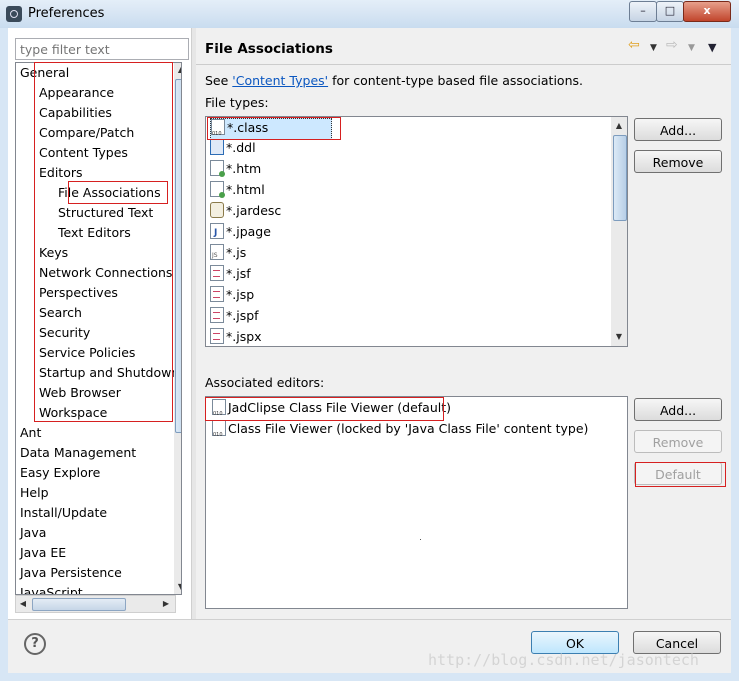  I want to click on file-types-scrollbar: ▲ ▼, so click(619, 231).